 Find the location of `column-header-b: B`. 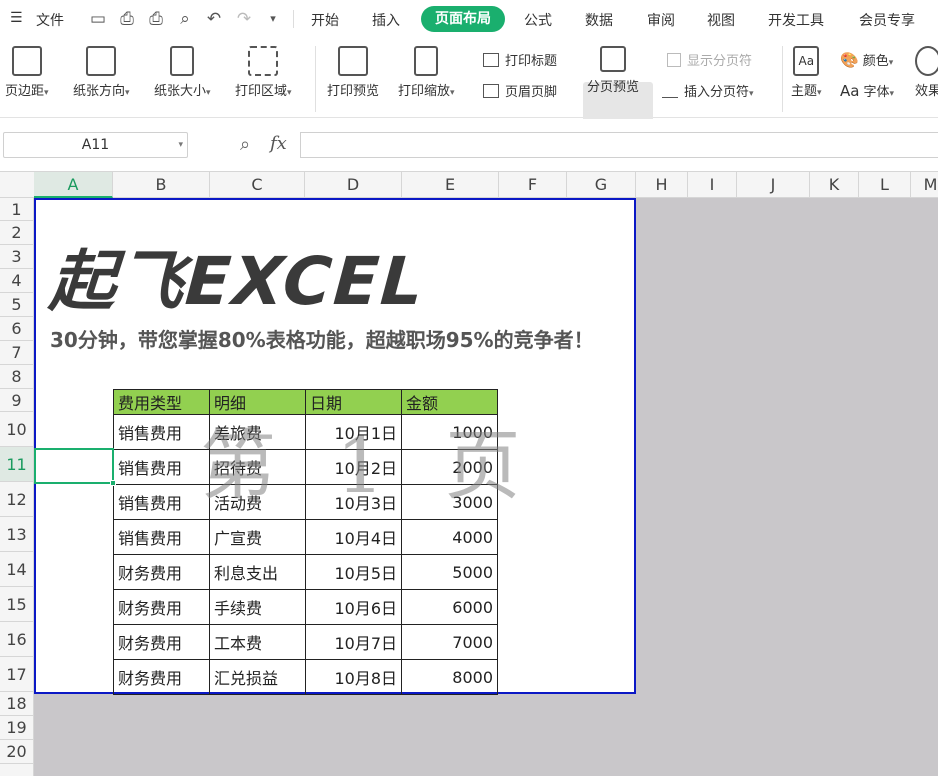

column-header-b: B is located at coordinates (161, 185).